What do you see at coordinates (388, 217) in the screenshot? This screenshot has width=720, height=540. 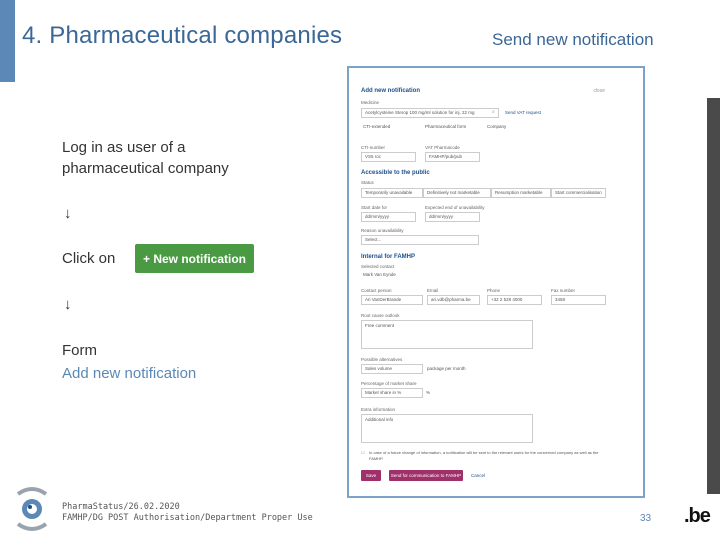 I see `start-date-input: dd/mm/yyyy` at bounding box center [388, 217].